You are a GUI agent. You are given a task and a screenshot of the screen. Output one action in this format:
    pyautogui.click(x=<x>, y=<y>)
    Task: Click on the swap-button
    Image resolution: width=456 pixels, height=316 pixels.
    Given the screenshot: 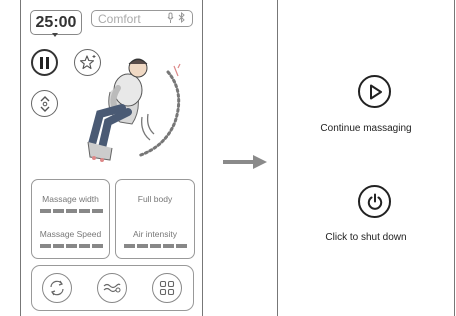 What is the action you would take?
    pyautogui.click(x=57, y=288)
    